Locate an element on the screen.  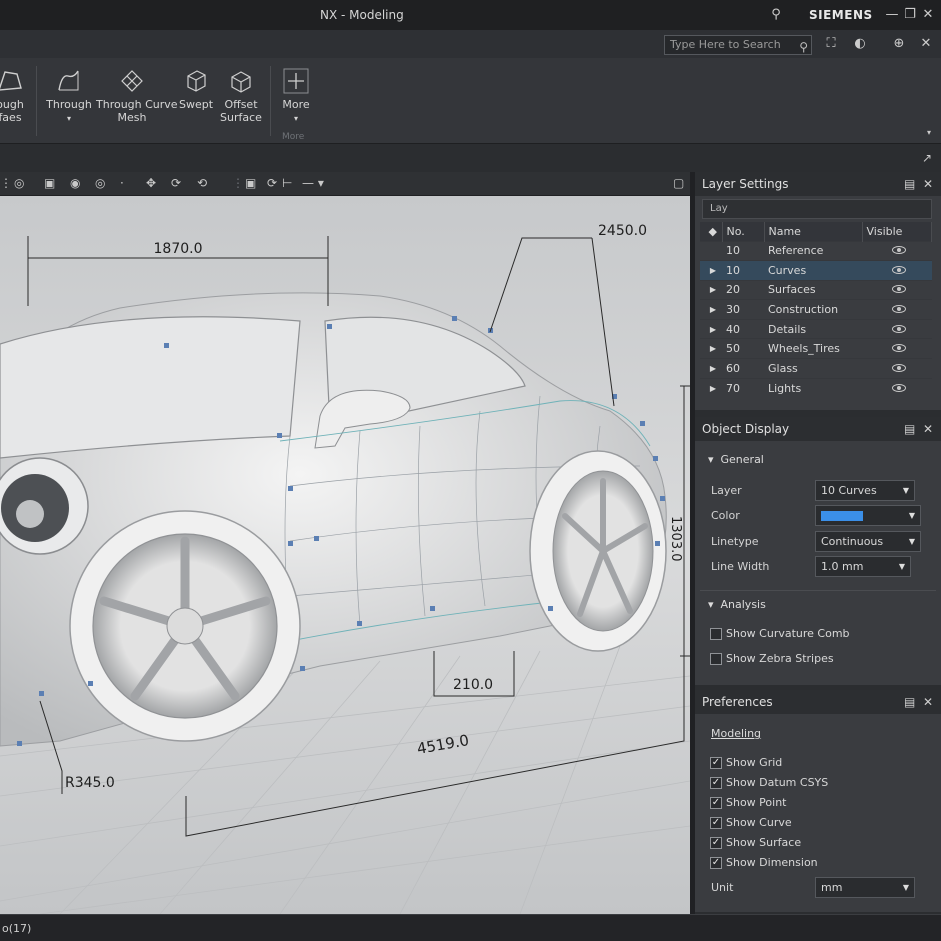
linewidth-select: 1.0 mm ▼ is located at coordinates (863, 566).